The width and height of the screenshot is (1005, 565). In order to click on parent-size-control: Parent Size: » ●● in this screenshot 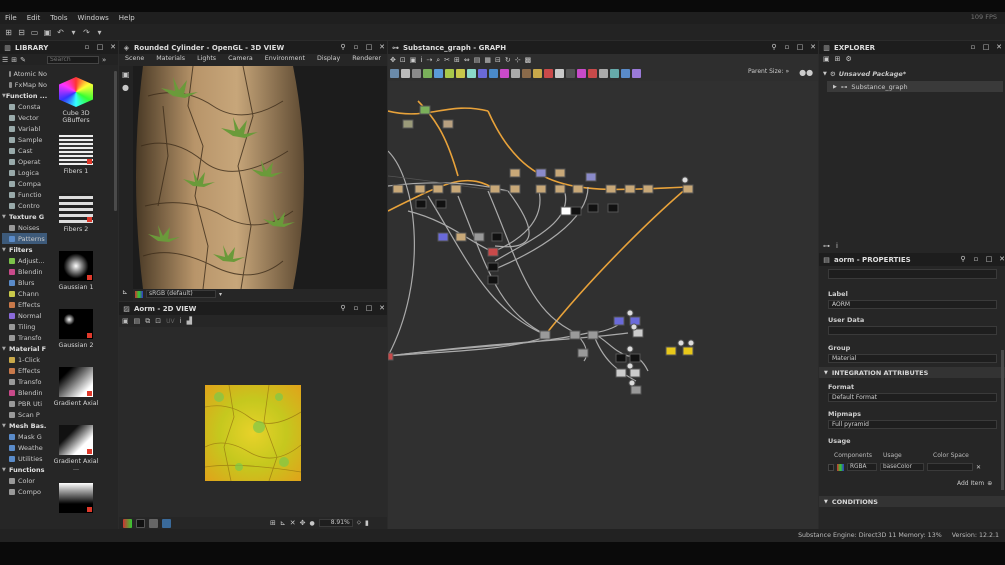, I will do `click(780, 72)`.